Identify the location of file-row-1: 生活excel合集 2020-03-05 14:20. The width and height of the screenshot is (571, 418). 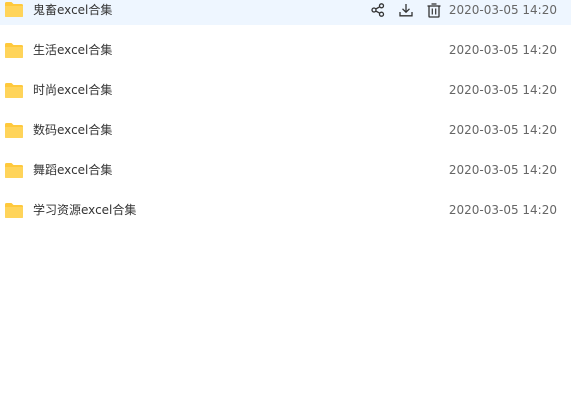
(285, 50).